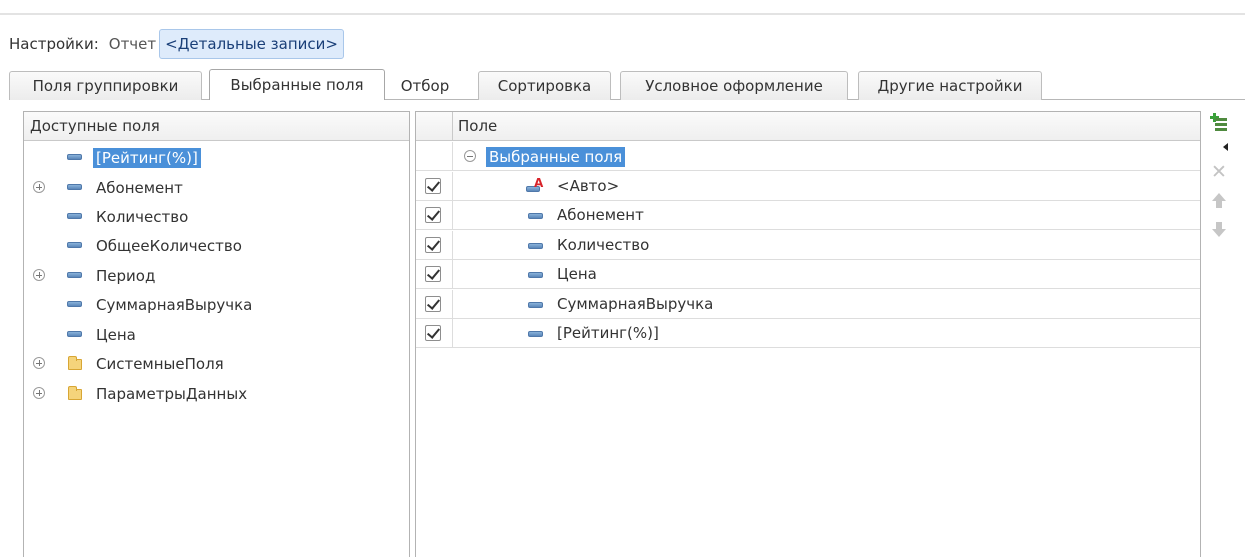 This screenshot has width=1245, height=557. I want to click on top-divider, so click(622, 14).